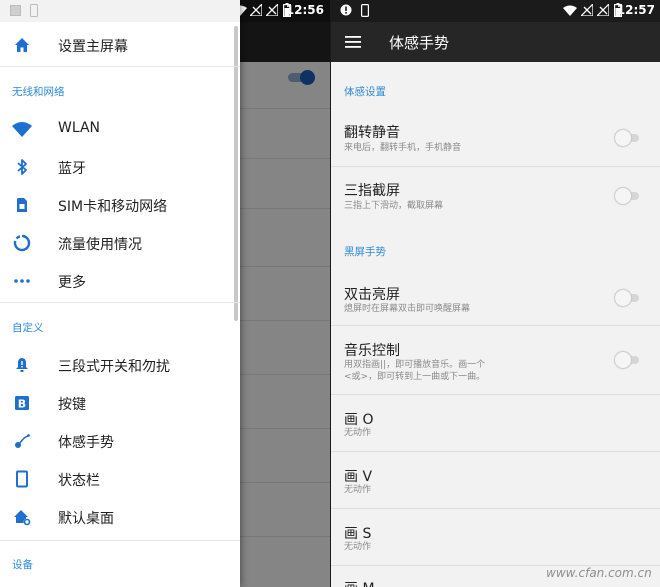 The height and width of the screenshot is (587, 660). Describe the element at coordinates (359, 582) in the screenshot. I see `setting-title: 画 M` at that location.